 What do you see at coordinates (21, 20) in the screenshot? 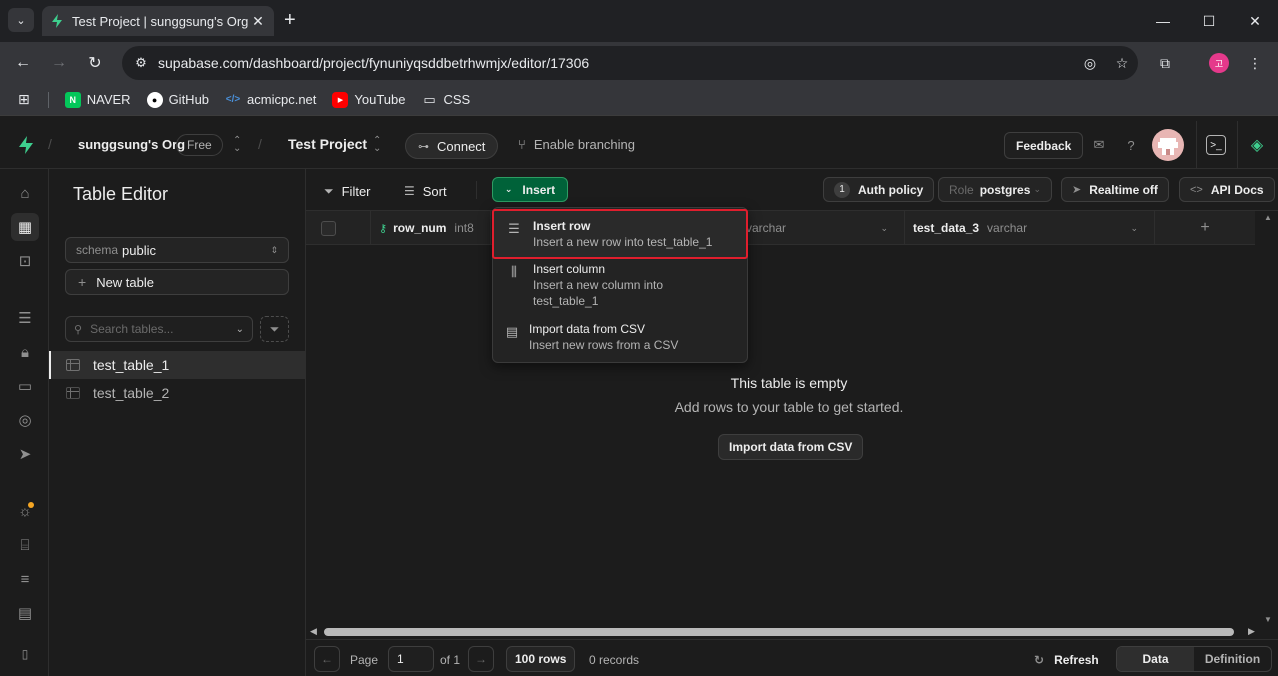
I see `tab-search-button: ⌄` at bounding box center [21, 20].